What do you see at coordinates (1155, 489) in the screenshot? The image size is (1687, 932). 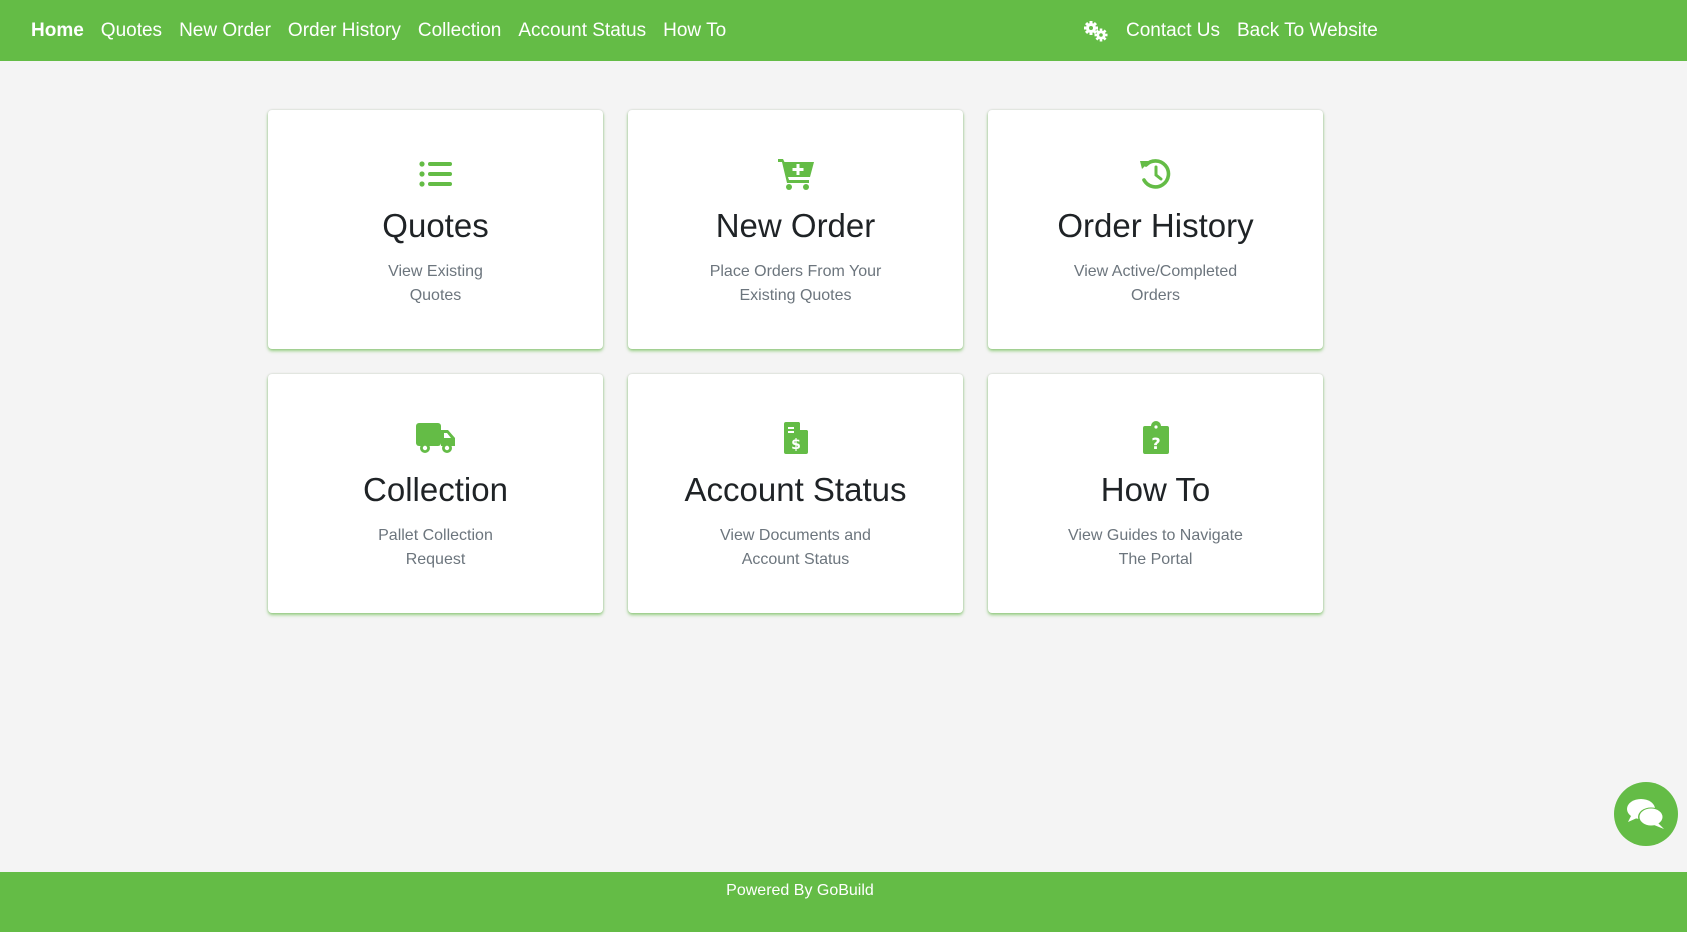 I see `card-title: How To` at bounding box center [1155, 489].